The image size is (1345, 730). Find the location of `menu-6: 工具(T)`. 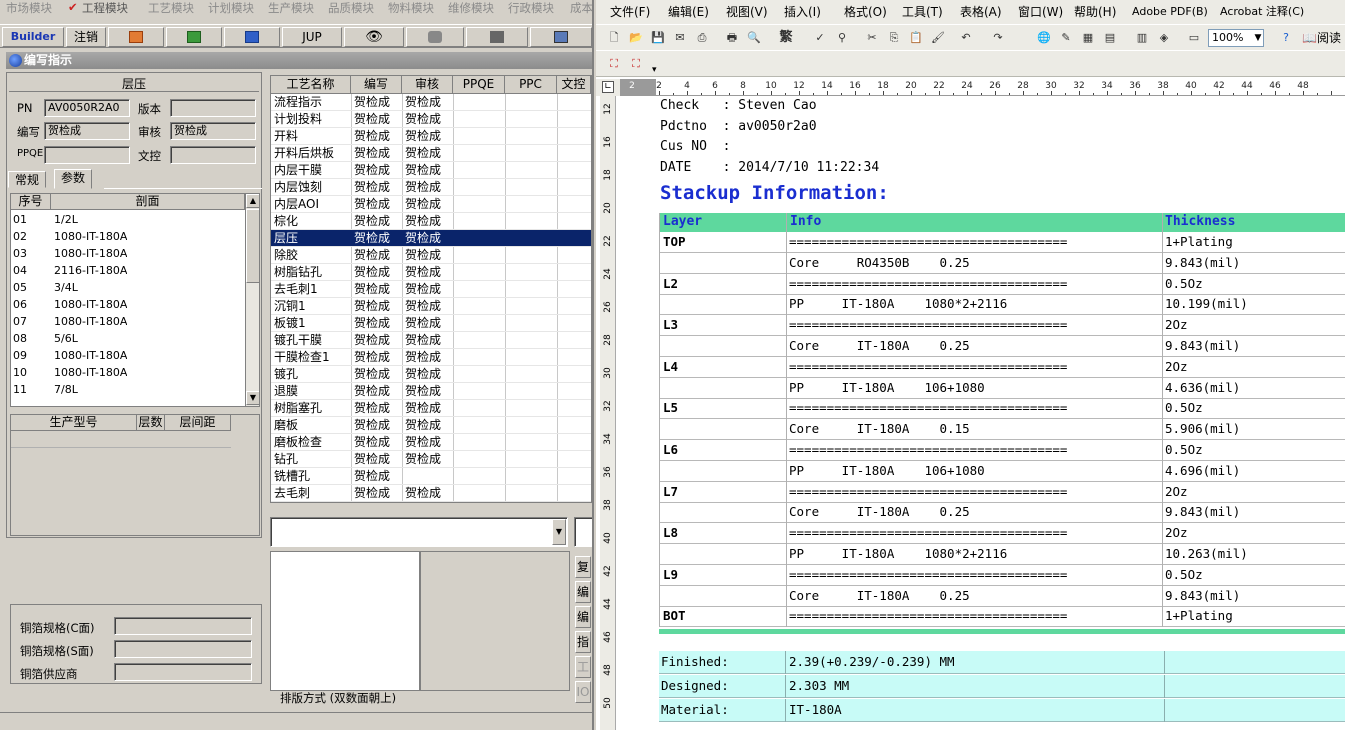

menu-6: 工具(T) is located at coordinates (922, 12).